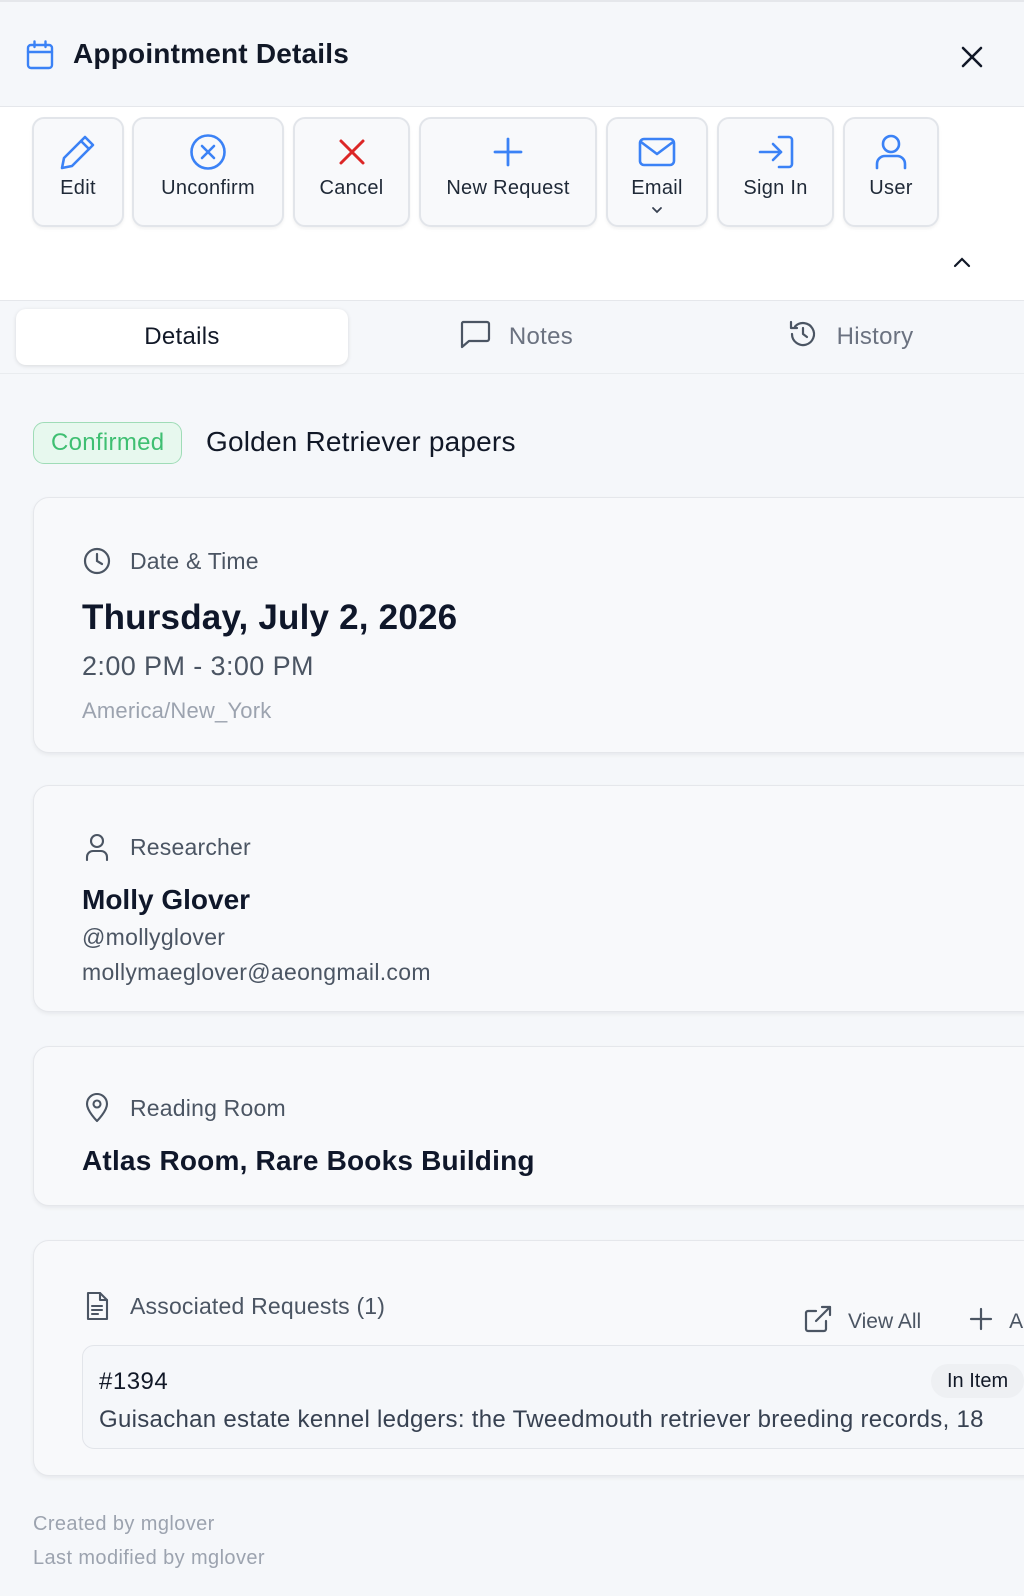 This screenshot has height=1596, width=1024. Describe the element at coordinates (351, 172) in the screenshot. I see `cancel-button: Cancel` at that location.